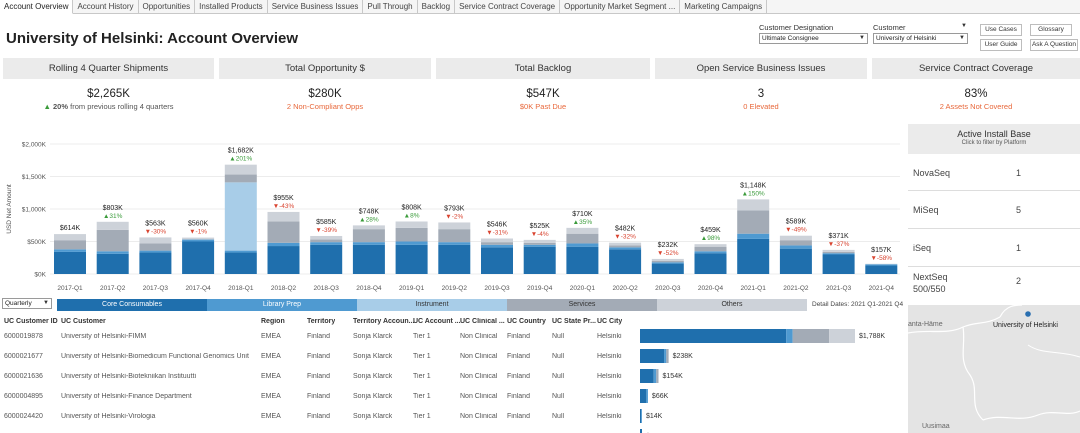 The image size is (1080, 433). I want to click on tab-installed-products: Installed Products, so click(231, 7).